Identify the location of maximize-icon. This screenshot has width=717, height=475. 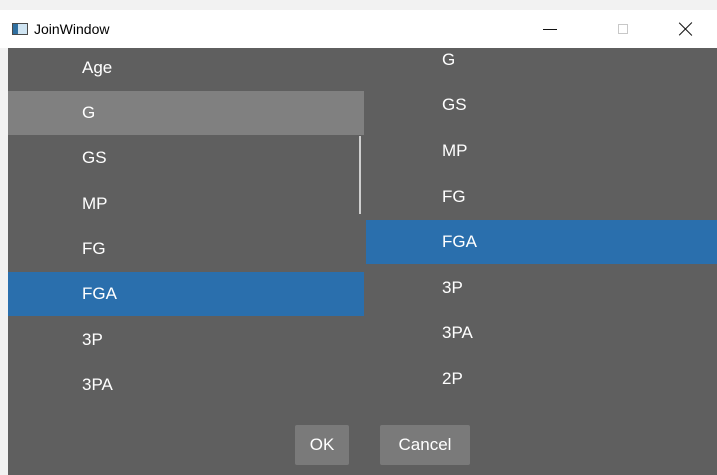
(623, 29).